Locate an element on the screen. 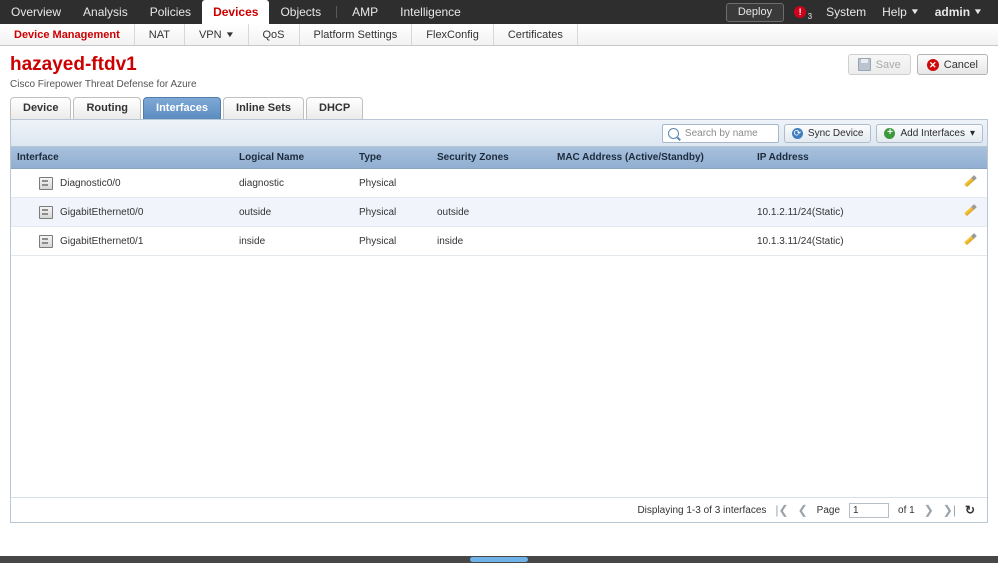  add-interfaces-label: Add Interfaces is located at coordinates (932, 133).